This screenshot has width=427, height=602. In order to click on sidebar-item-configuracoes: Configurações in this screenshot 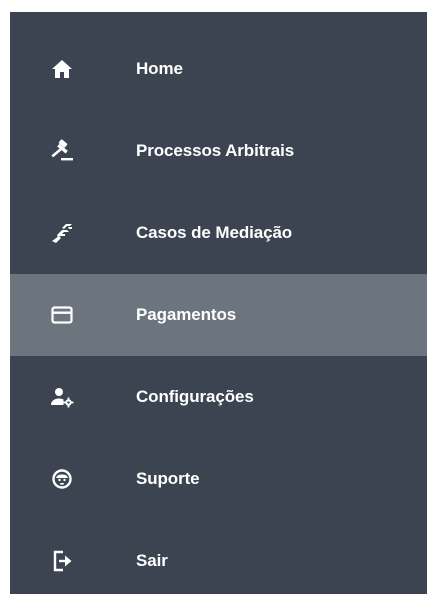, I will do `click(218, 397)`.